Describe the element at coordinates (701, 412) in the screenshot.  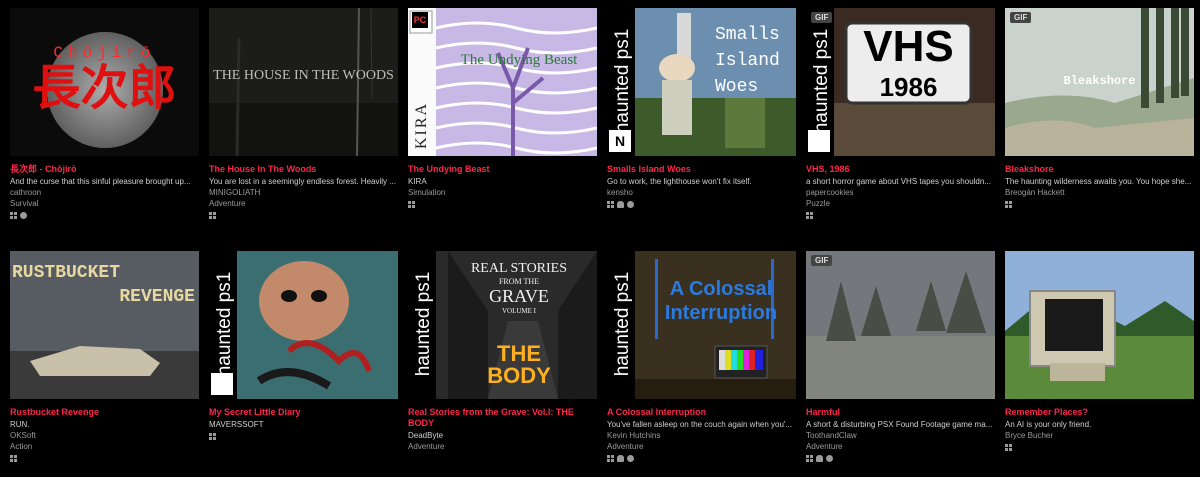
I see `game-title: A Colossal Interruption` at that location.